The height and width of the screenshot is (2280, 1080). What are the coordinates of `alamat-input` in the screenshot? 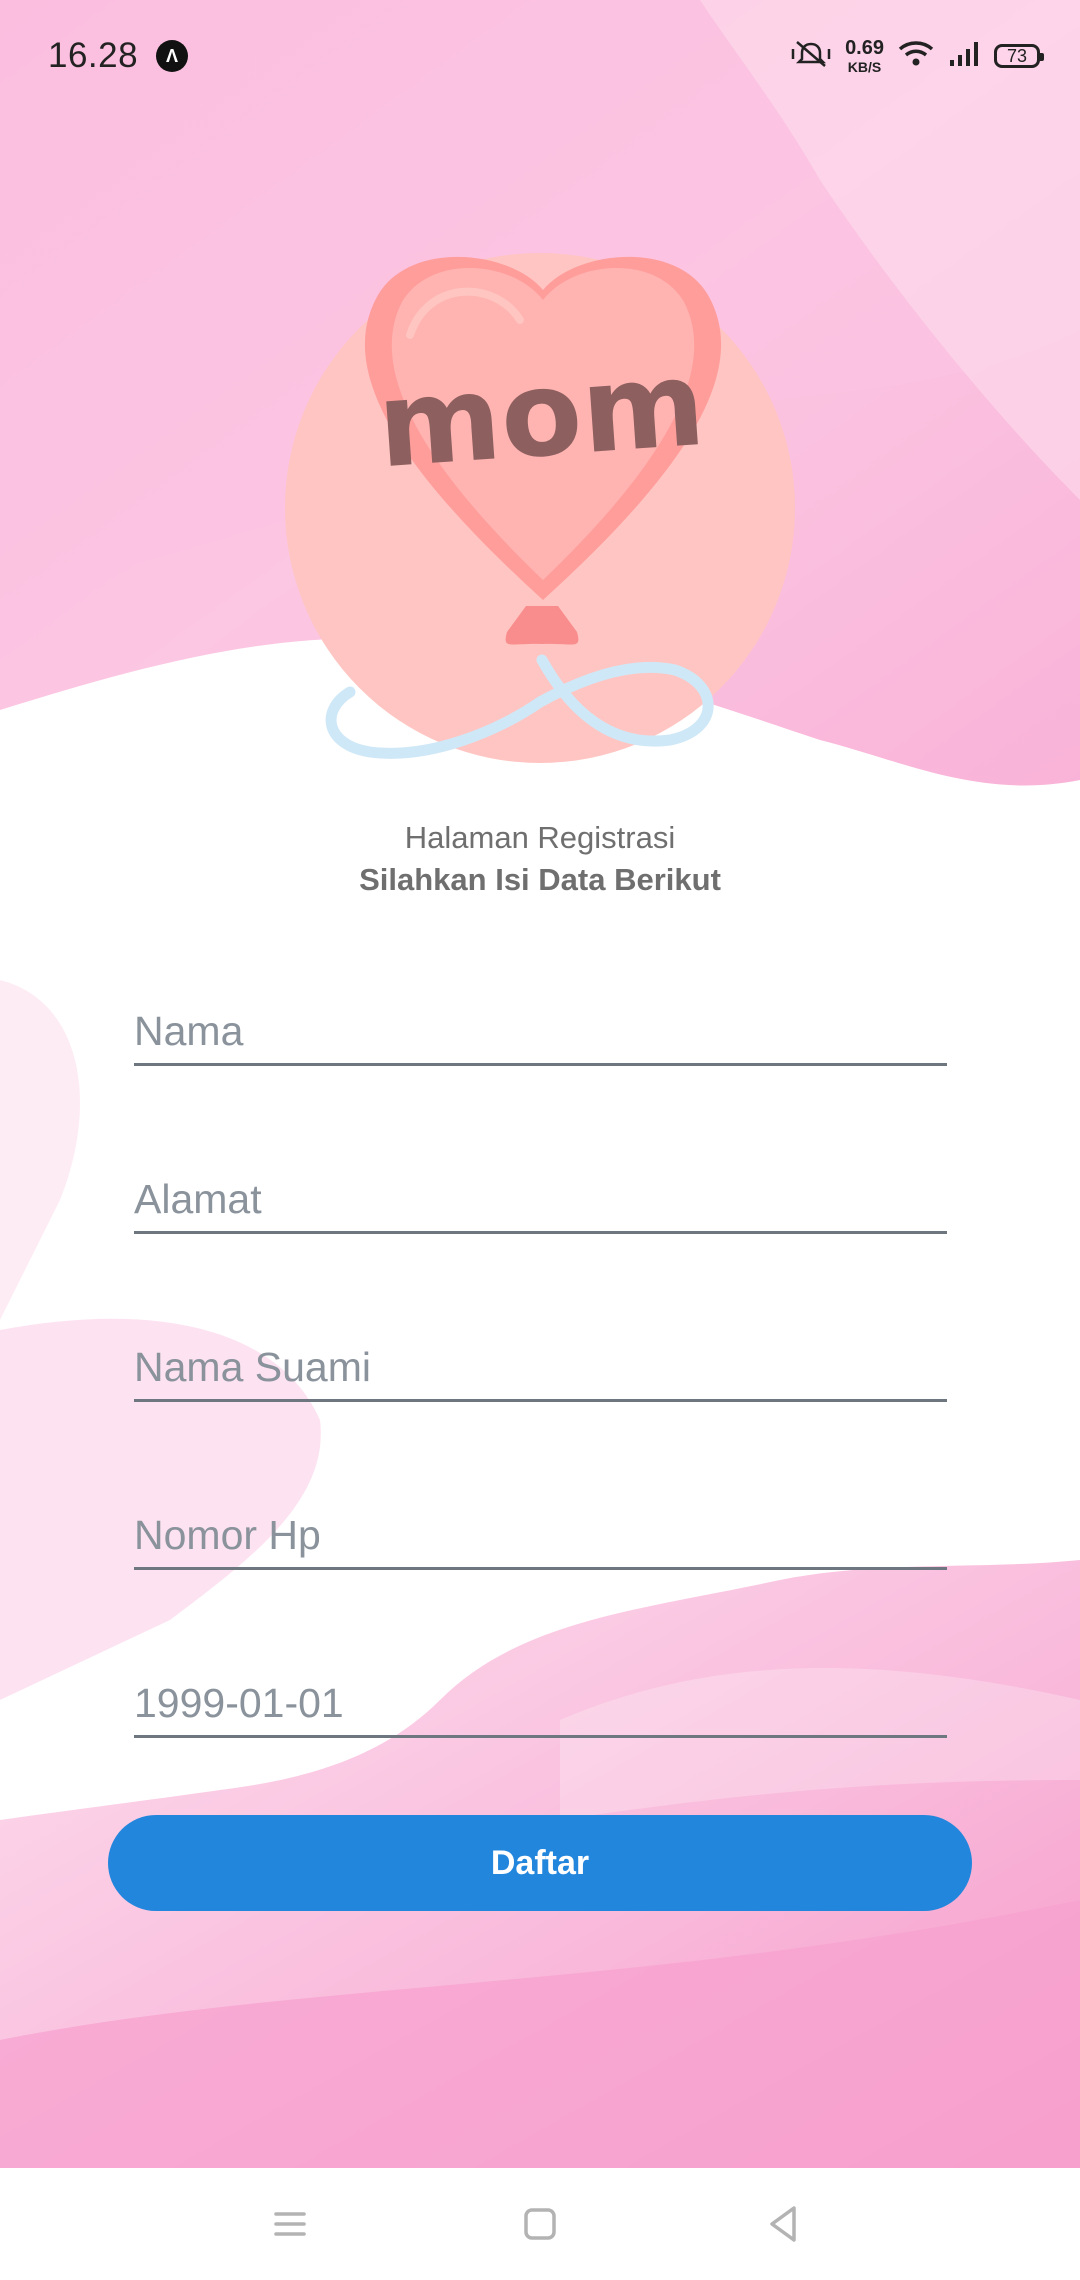 It's located at (540, 1199).